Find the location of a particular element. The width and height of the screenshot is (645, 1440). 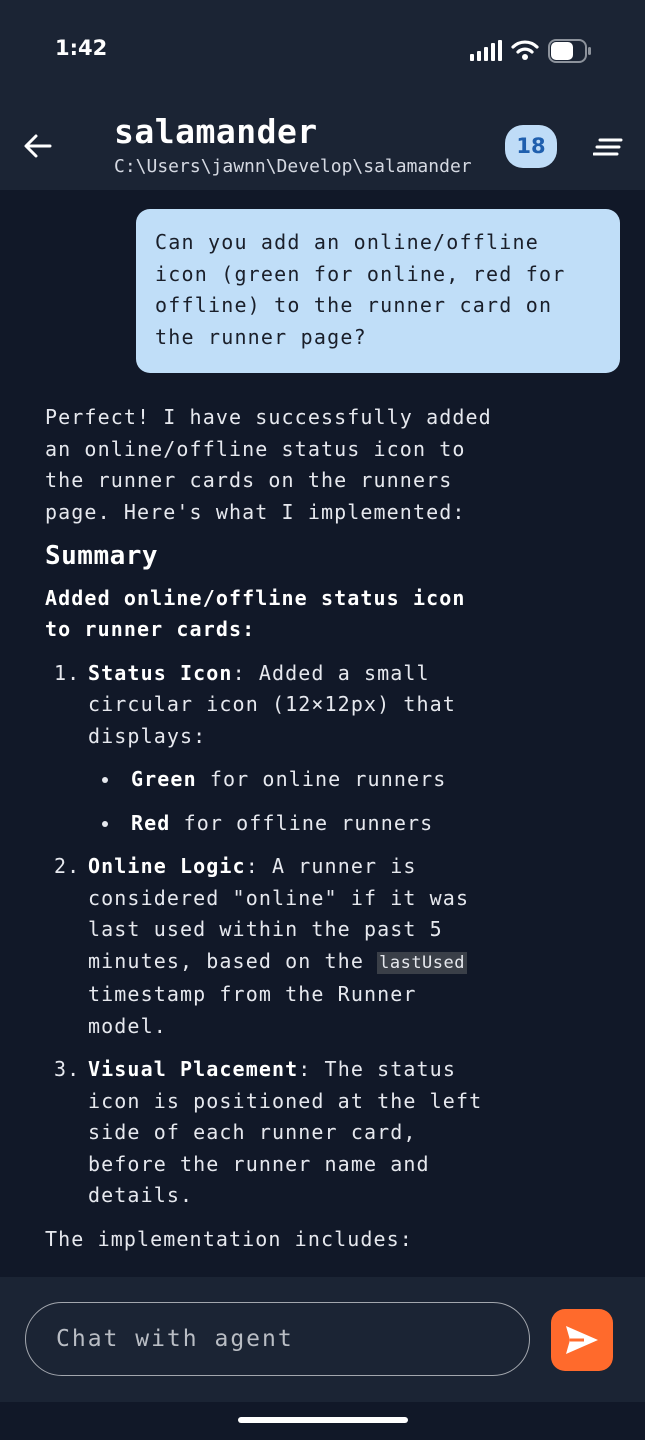

agent-tail-text: The implementation includes: is located at coordinates (229, 1238).